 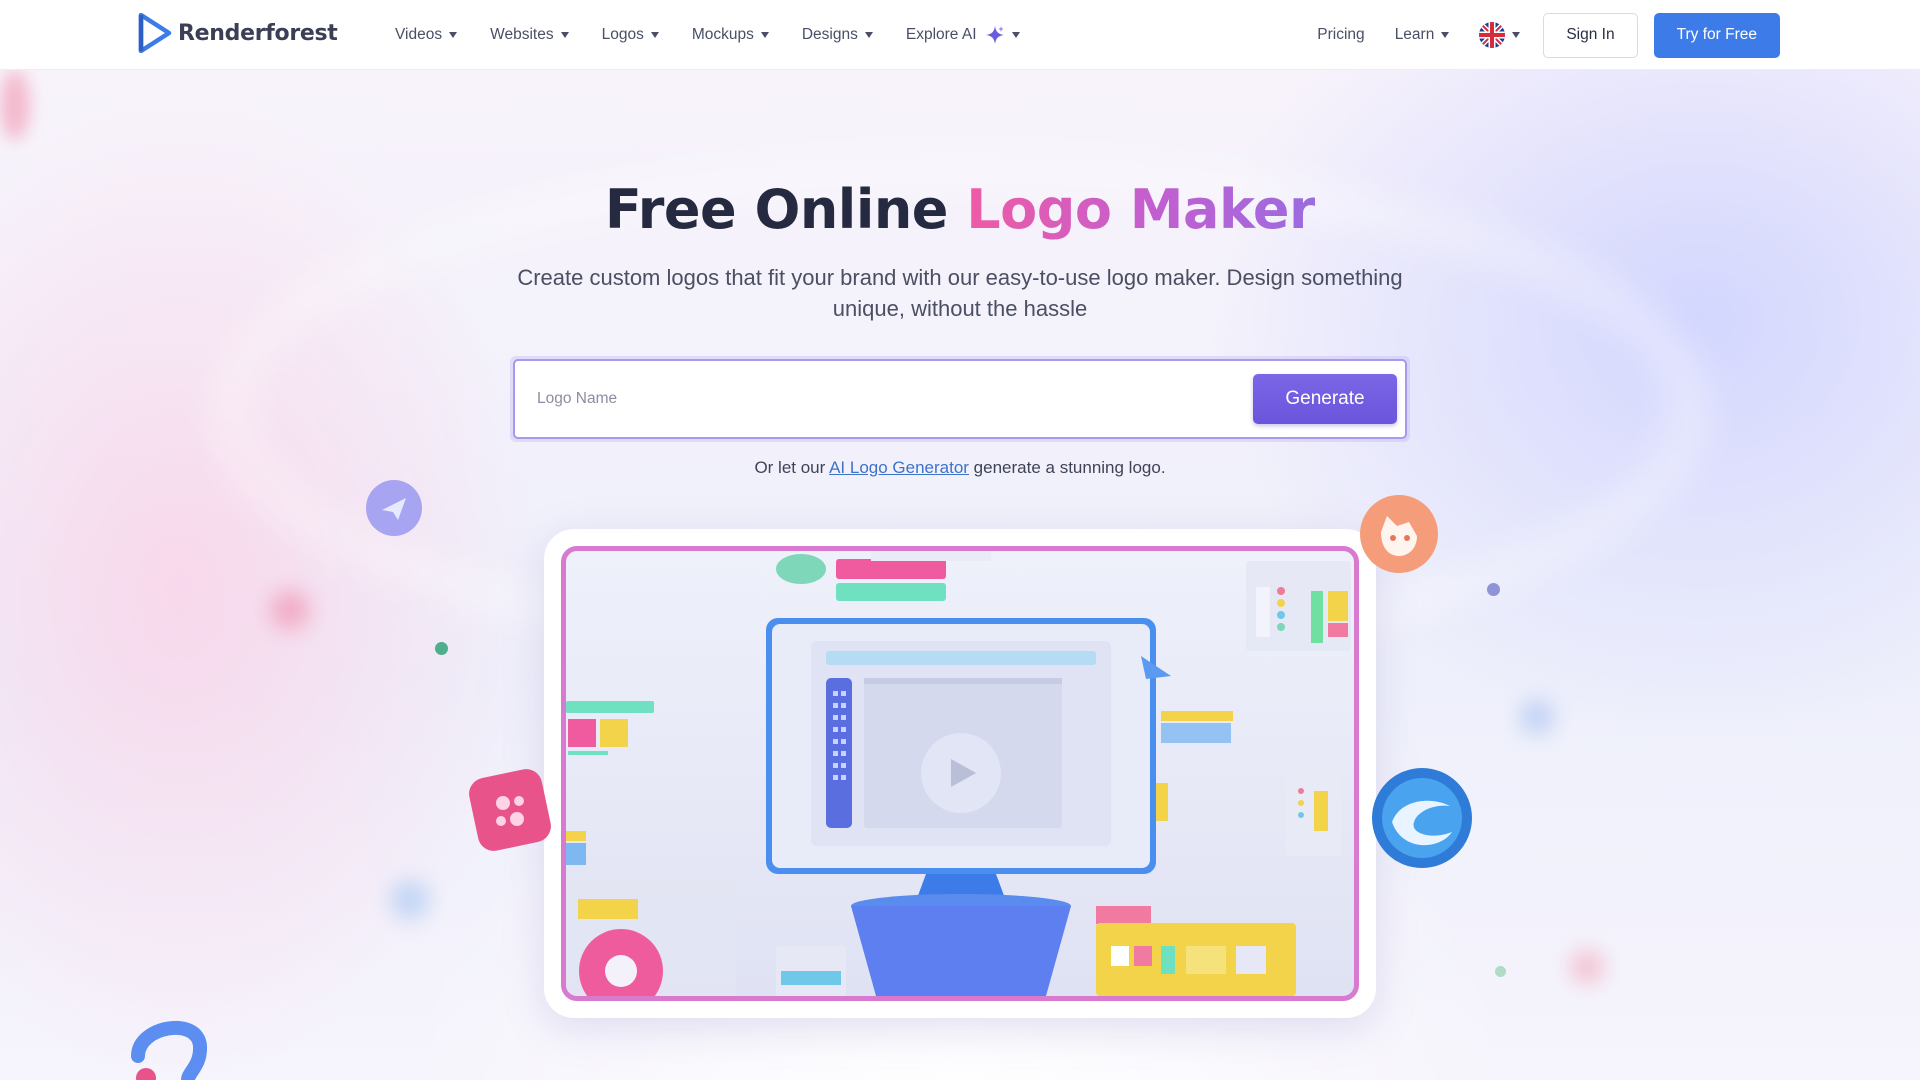 I want to click on menu-explore-ai: Explore AI, so click(x=963, y=35).